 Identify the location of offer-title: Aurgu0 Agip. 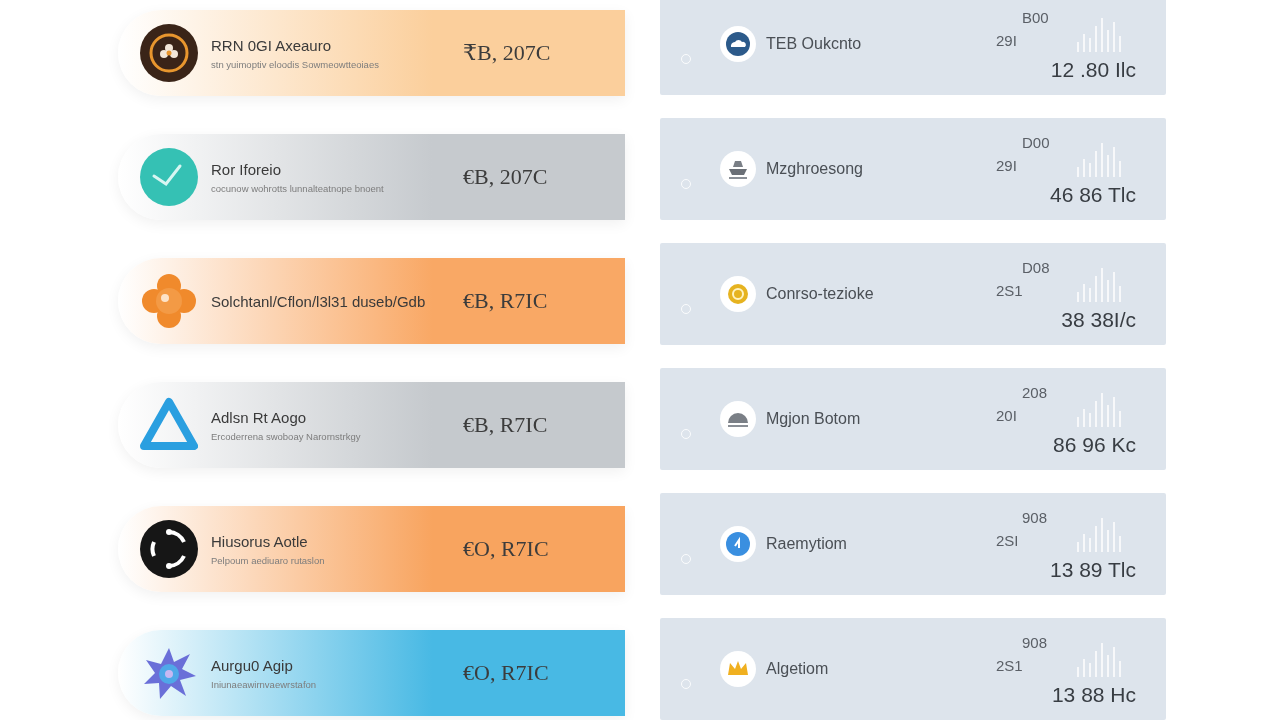
(252, 665).